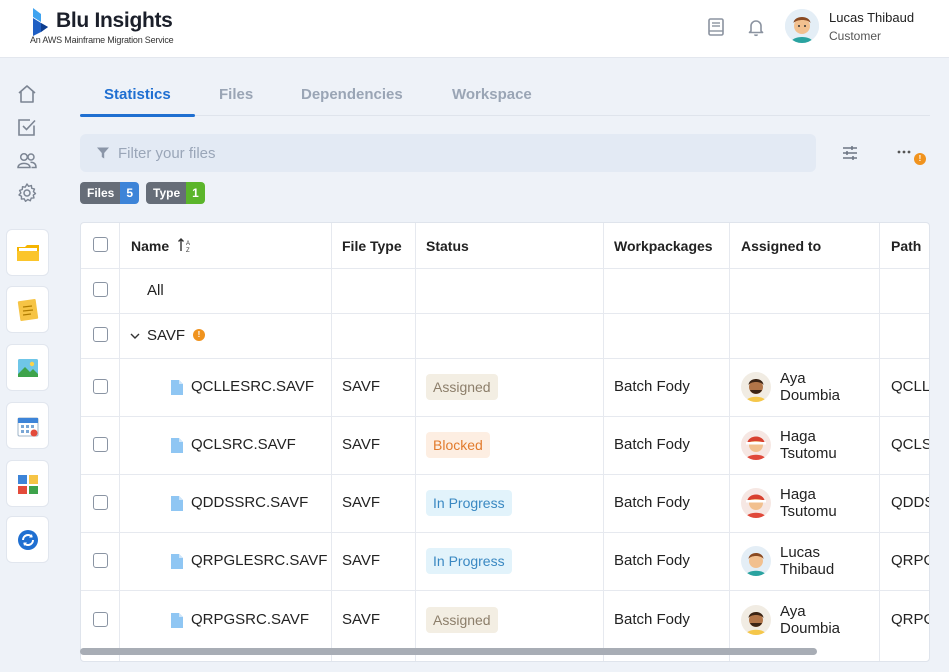  I want to click on blu-logo-icon, so click(40, 22).